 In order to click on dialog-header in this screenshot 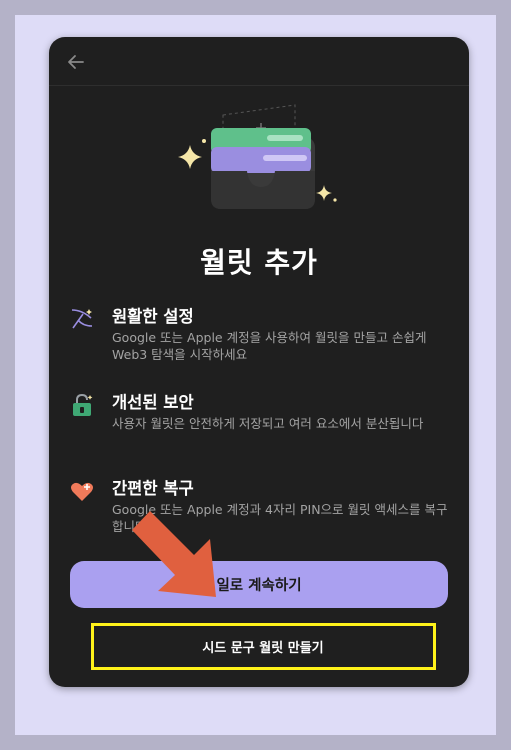, I will do `click(259, 61)`.